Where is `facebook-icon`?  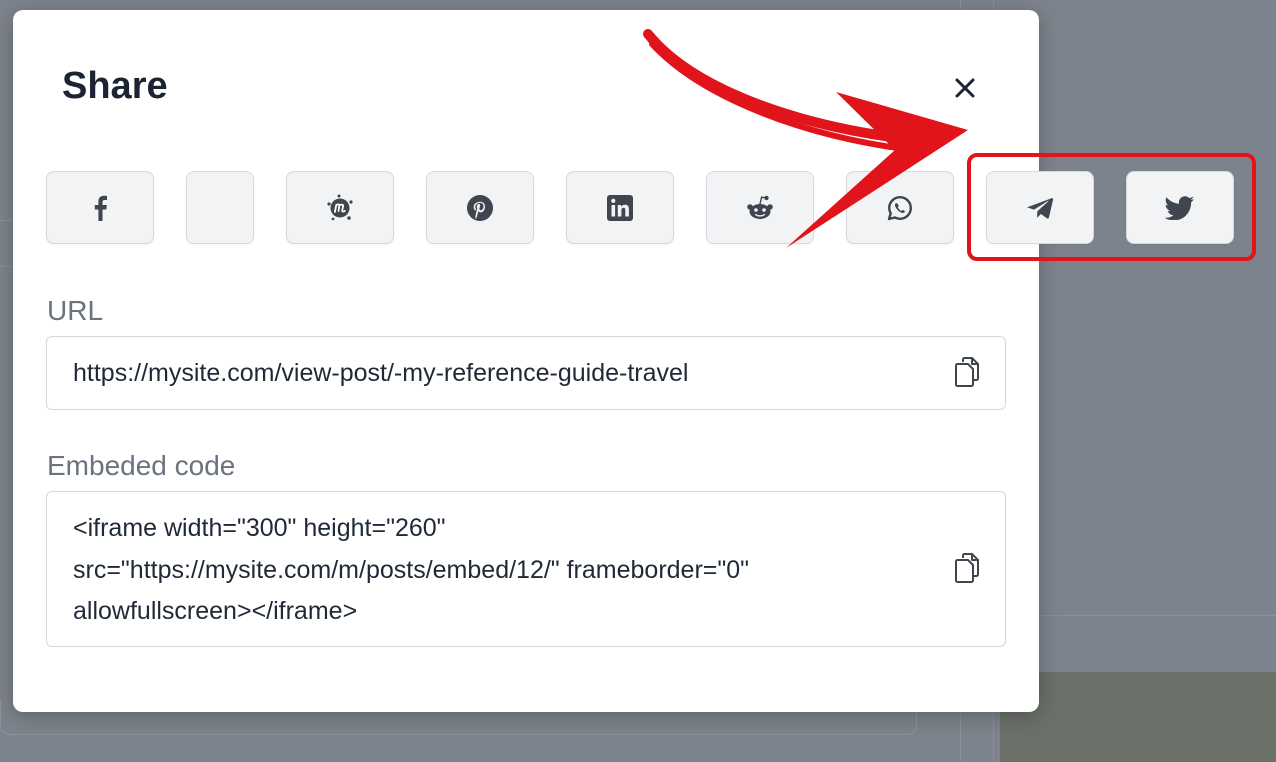 facebook-icon is located at coordinates (100, 208).